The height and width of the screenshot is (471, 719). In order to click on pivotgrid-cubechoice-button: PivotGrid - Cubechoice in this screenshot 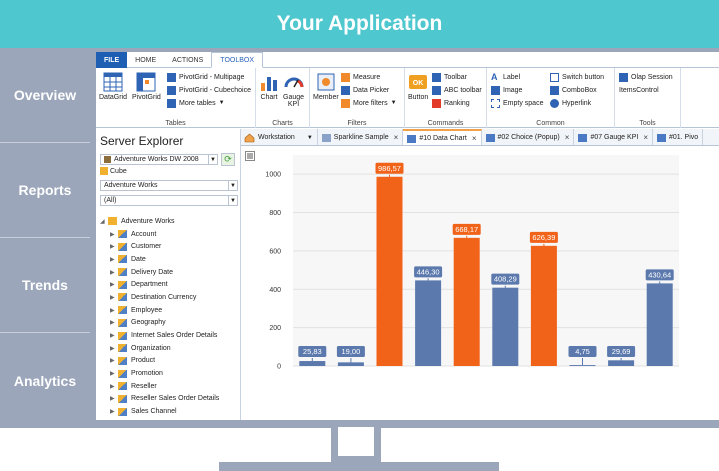, I will do `click(209, 90)`.